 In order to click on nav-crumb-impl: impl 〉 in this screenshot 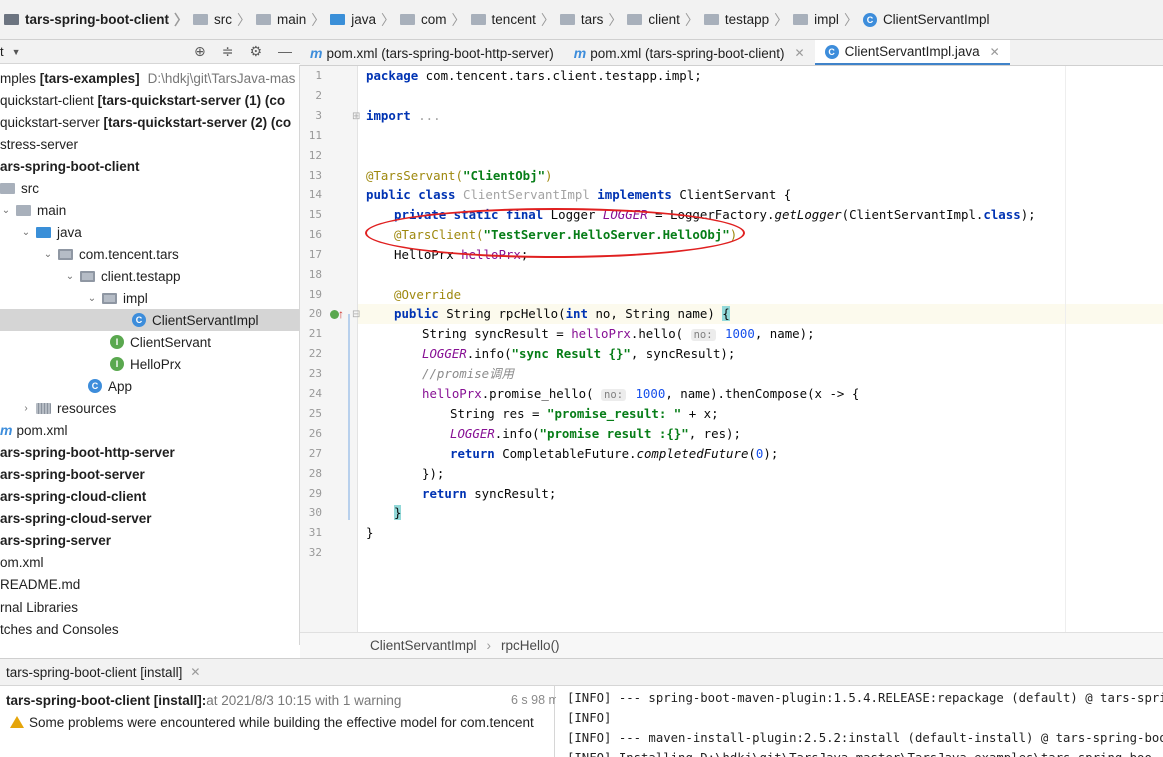, I will do `click(828, 20)`.